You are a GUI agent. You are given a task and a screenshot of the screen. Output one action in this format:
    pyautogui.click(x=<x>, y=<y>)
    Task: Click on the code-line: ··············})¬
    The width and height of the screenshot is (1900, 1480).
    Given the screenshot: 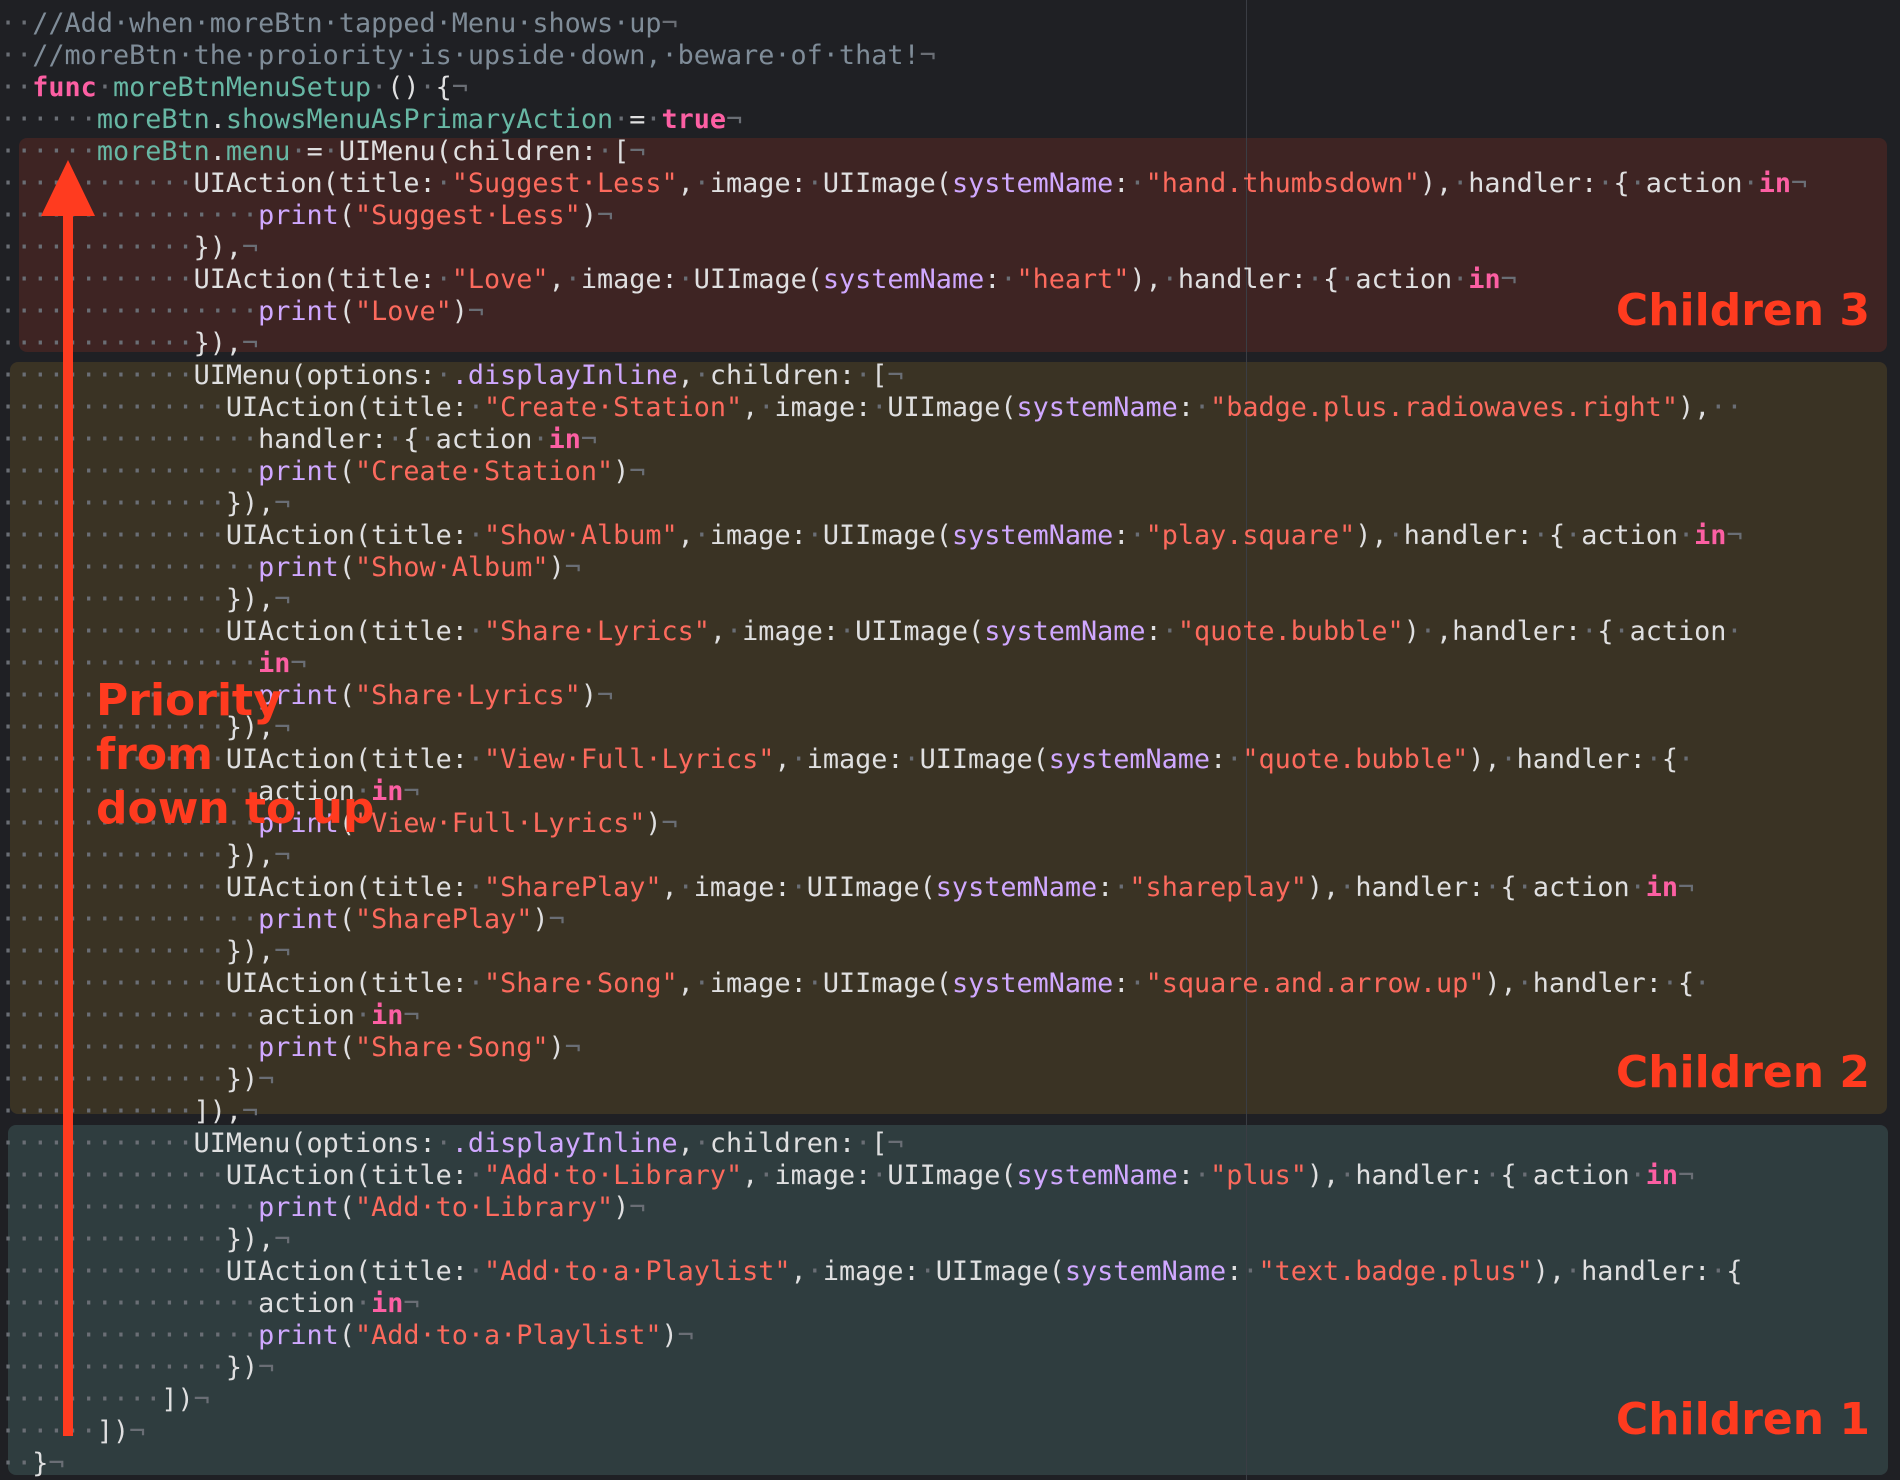 What is the action you would take?
    pyautogui.click(x=903, y=1080)
    